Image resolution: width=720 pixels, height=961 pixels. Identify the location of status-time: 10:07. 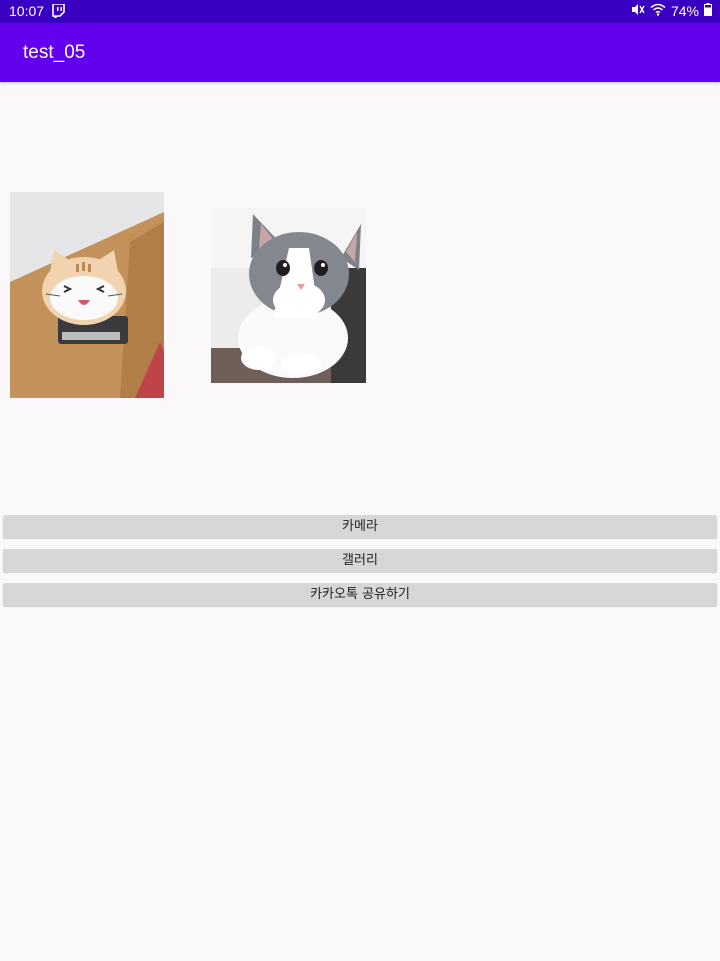
(27, 11).